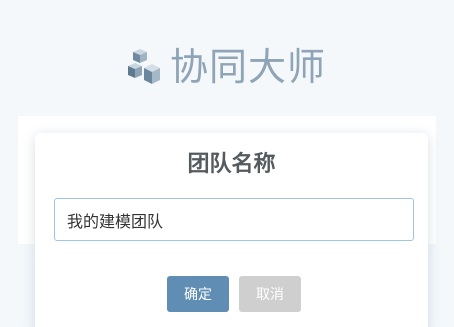 This screenshot has width=454, height=327. What do you see at coordinates (248, 67) in the screenshot?
I see `app-title: 协同大师` at bounding box center [248, 67].